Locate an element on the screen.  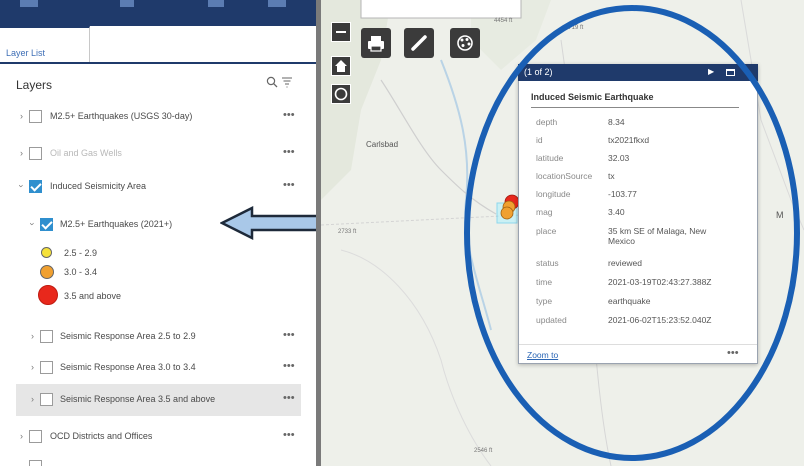
home-icon is located at coordinates (341, 66).